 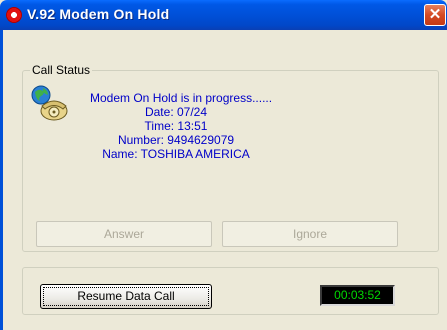 What do you see at coordinates (126, 296) in the screenshot?
I see `resume-data-call-button: Resume Data Call` at bounding box center [126, 296].